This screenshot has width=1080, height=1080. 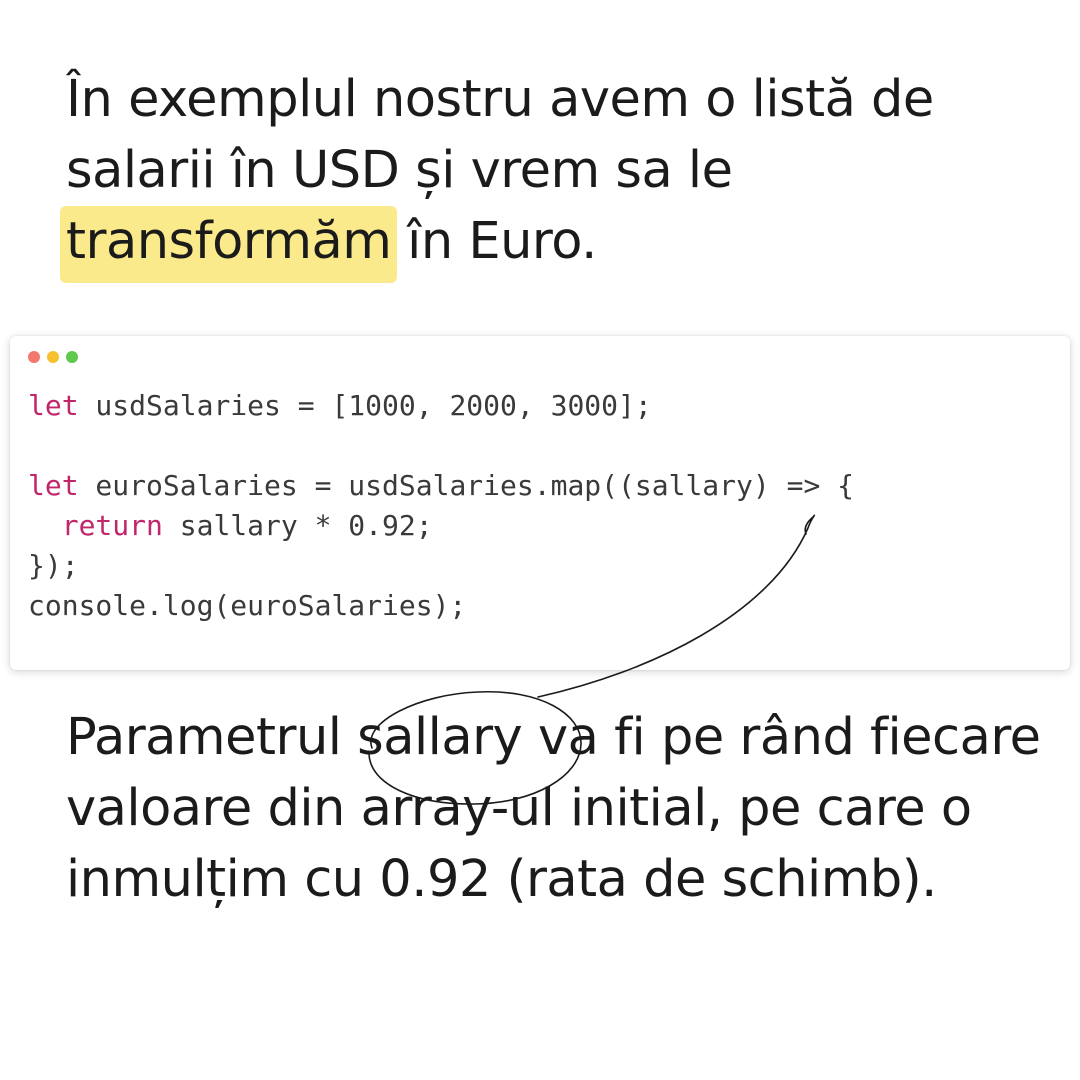 I want to click on window-controls, so click(x=53, y=357).